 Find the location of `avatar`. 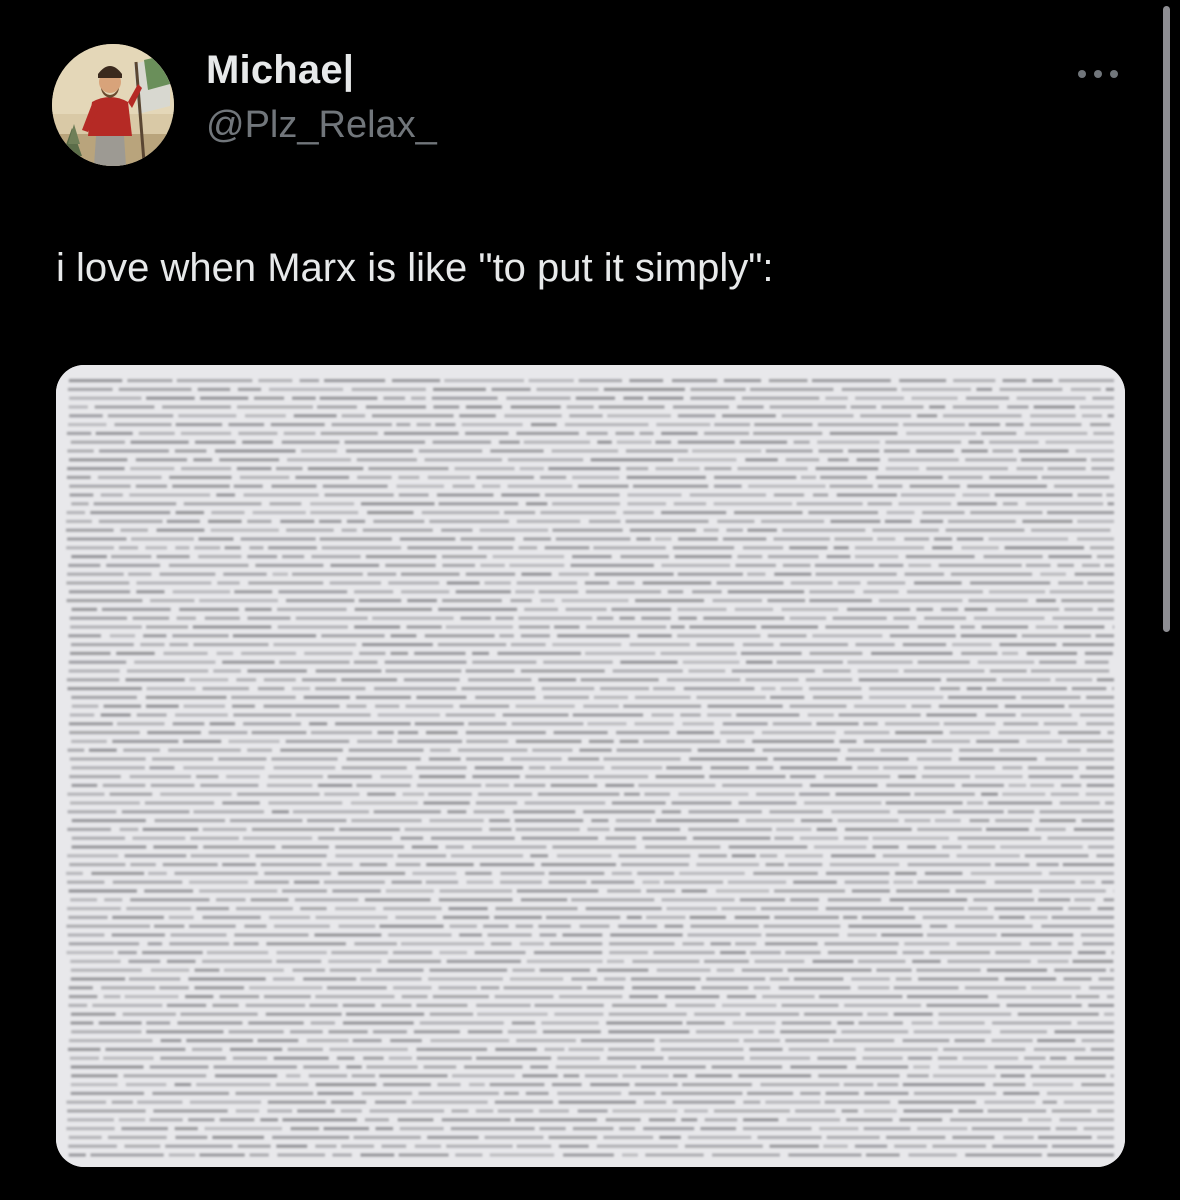

avatar is located at coordinates (113, 105).